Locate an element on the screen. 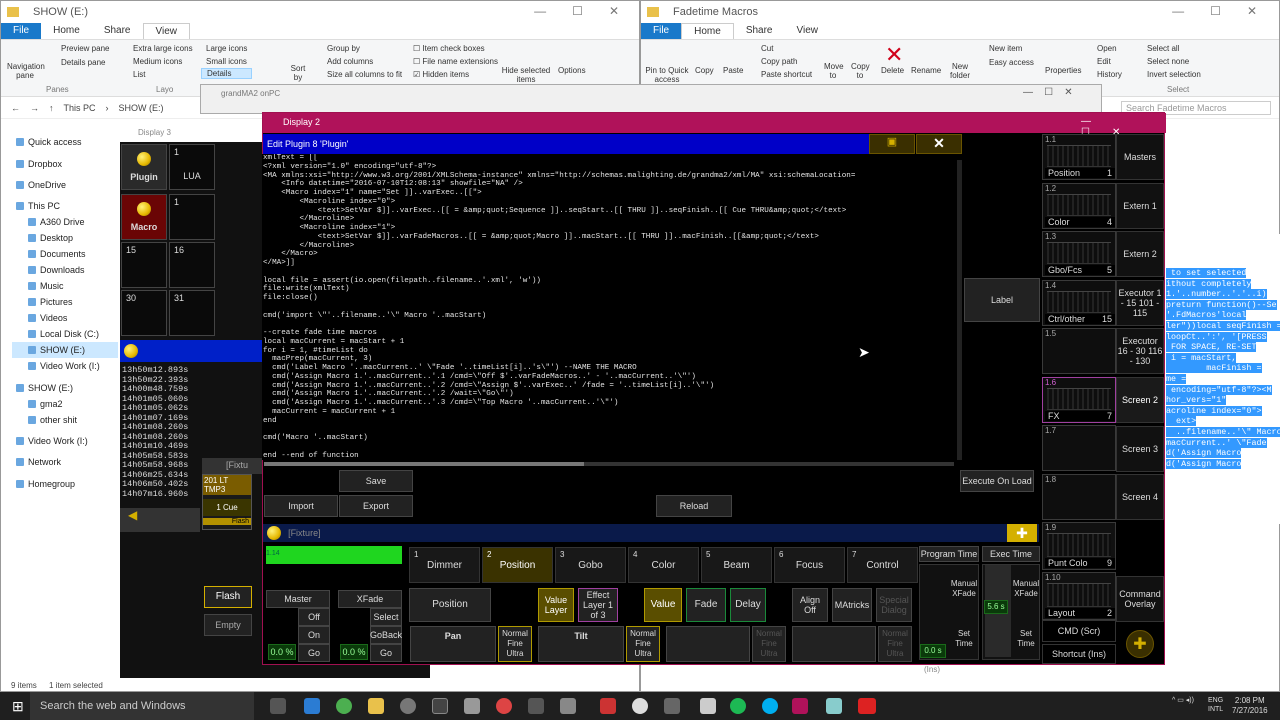 The height and width of the screenshot is (720, 1280). navigation-pane-button: Navigation pane is located at coordinates (26, 71).